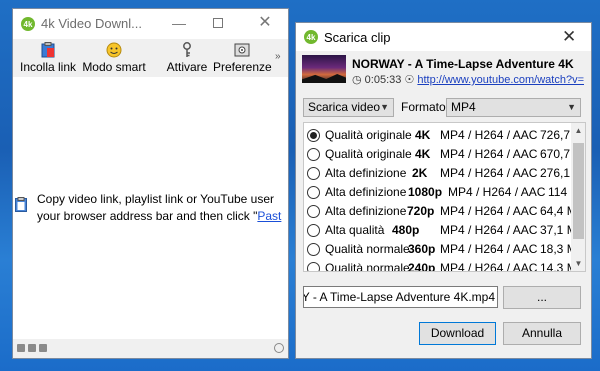 This screenshot has height=371, width=600. What do you see at coordinates (278, 56) in the screenshot?
I see `toolbar-overflow-button: »` at bounding box center [278, 56].